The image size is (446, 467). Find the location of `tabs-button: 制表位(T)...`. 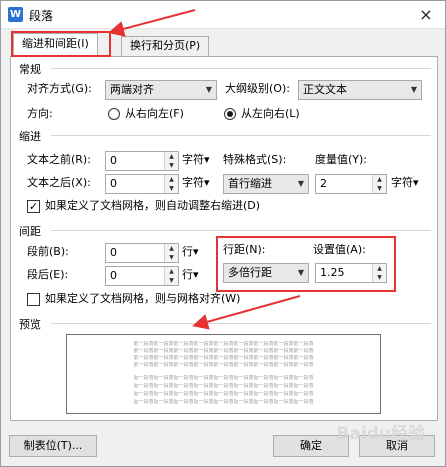

tabs-button: 制表位(T)... is located at coordinates (53, 446).